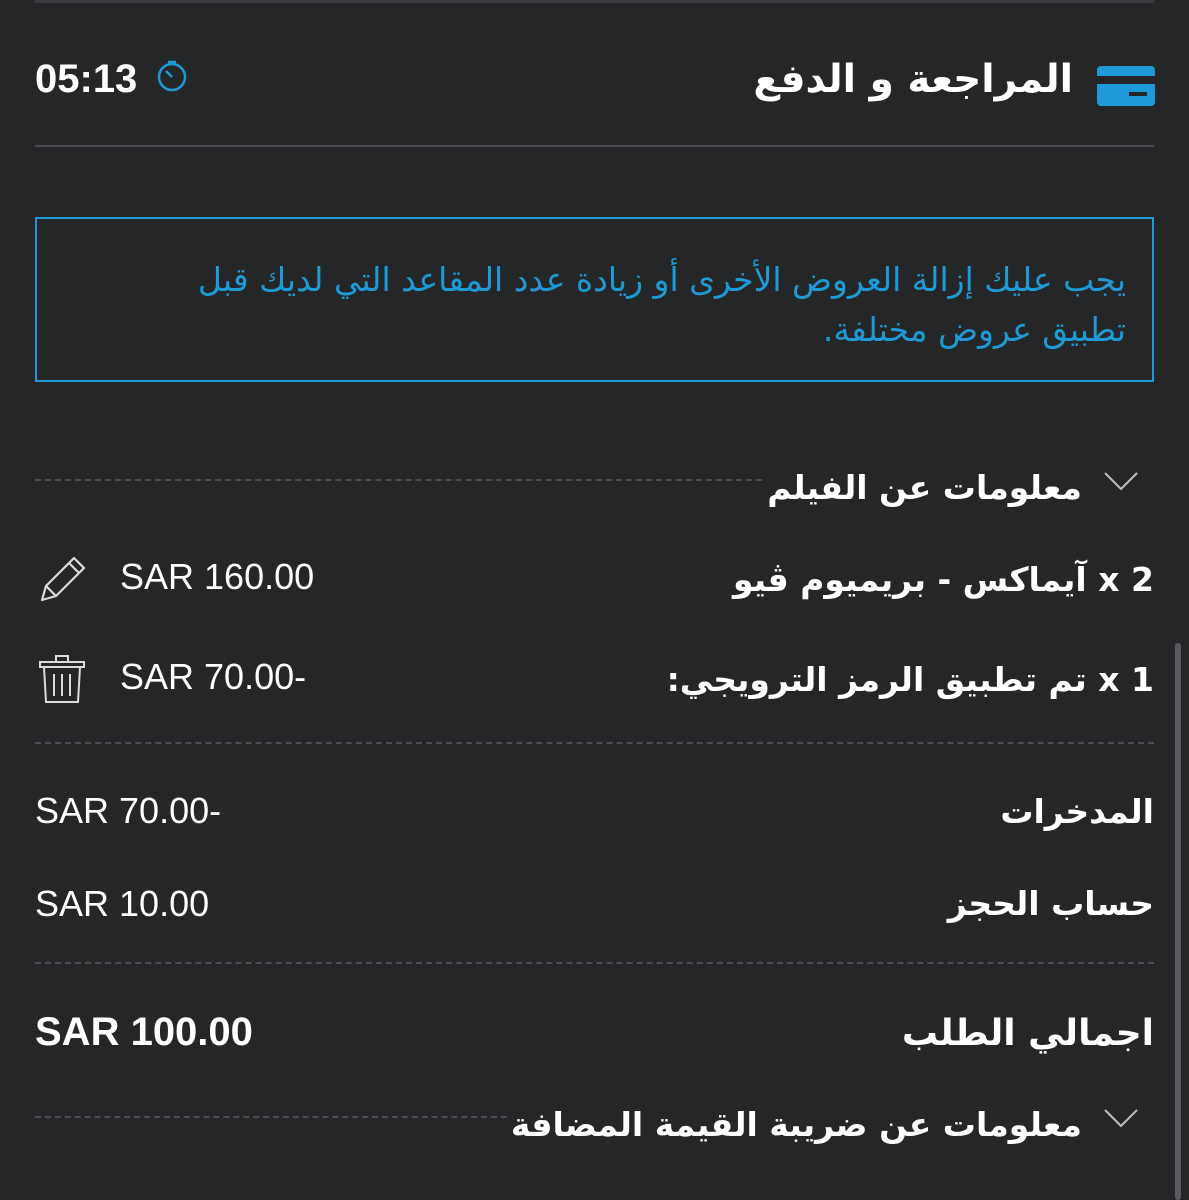 Image resolution: width=1189 pixels, height=1200 pixels. What do you see at coordinates (1050, 903) in the screenshot?
I see `booking-fee-label: حساب الحجز` at bounding box center [1050, 903].